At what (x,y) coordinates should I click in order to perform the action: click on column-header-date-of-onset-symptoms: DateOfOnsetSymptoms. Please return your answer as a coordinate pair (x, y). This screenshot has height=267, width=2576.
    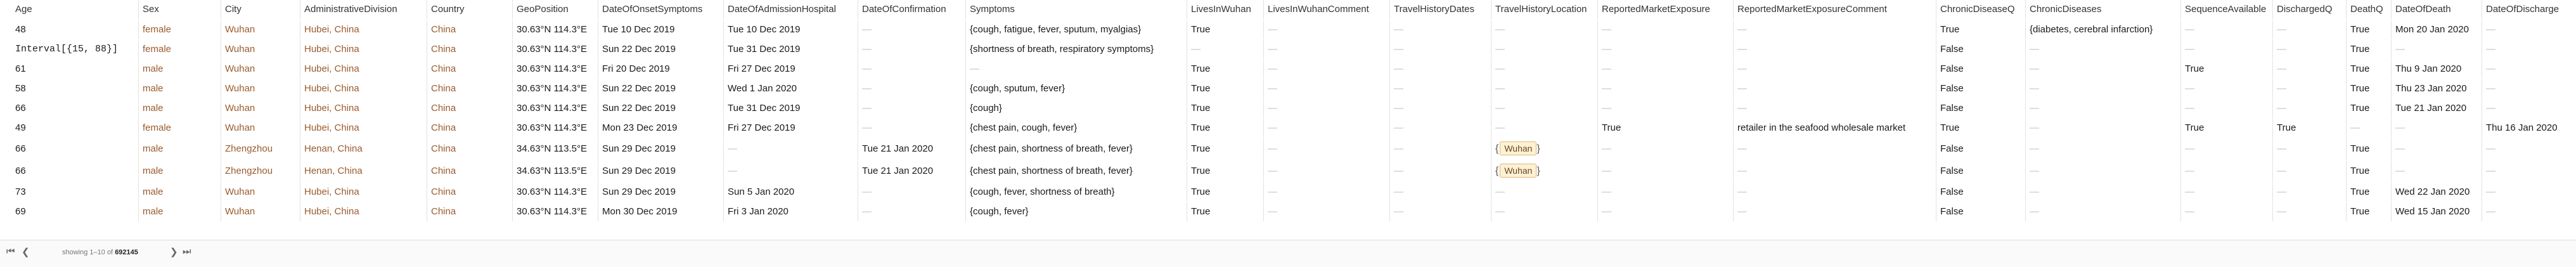
    Looking at the image, I should click on (660, 9).